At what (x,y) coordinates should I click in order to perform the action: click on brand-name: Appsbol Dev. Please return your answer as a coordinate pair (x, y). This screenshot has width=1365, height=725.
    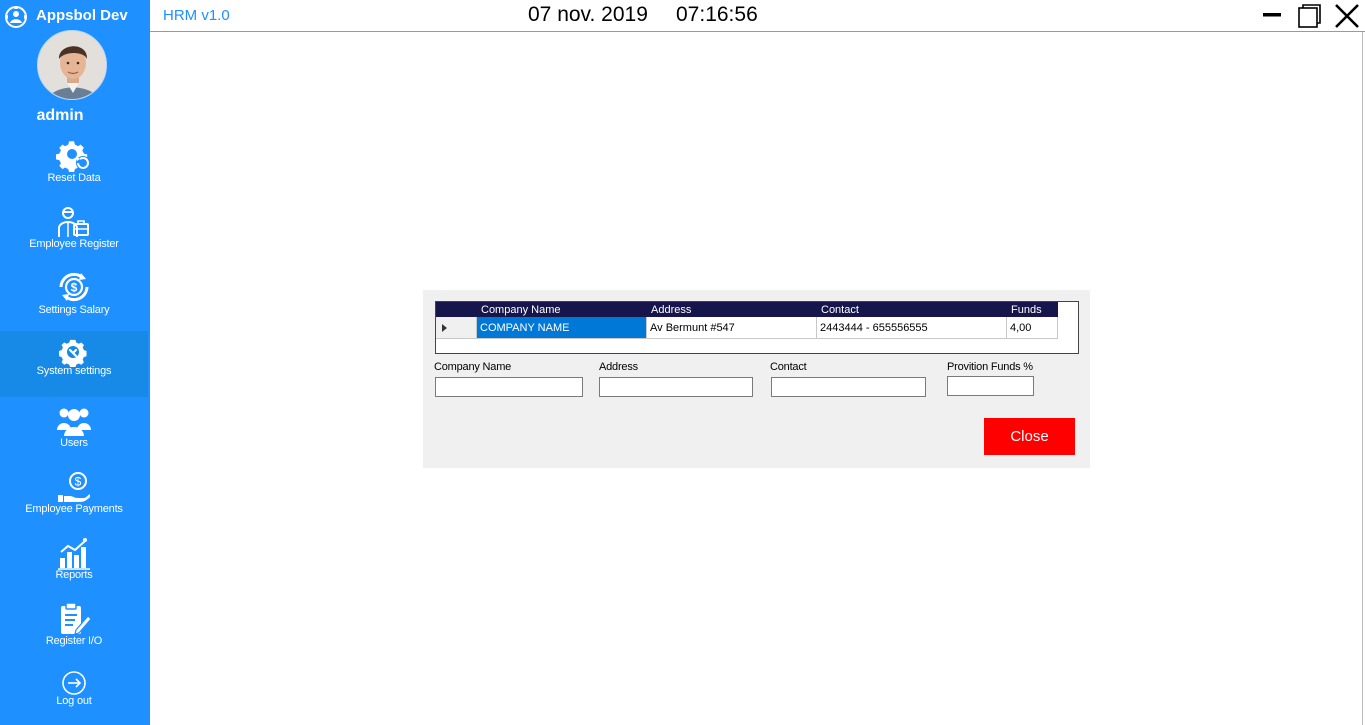
    Looking at the image, I should click on (82, 15).